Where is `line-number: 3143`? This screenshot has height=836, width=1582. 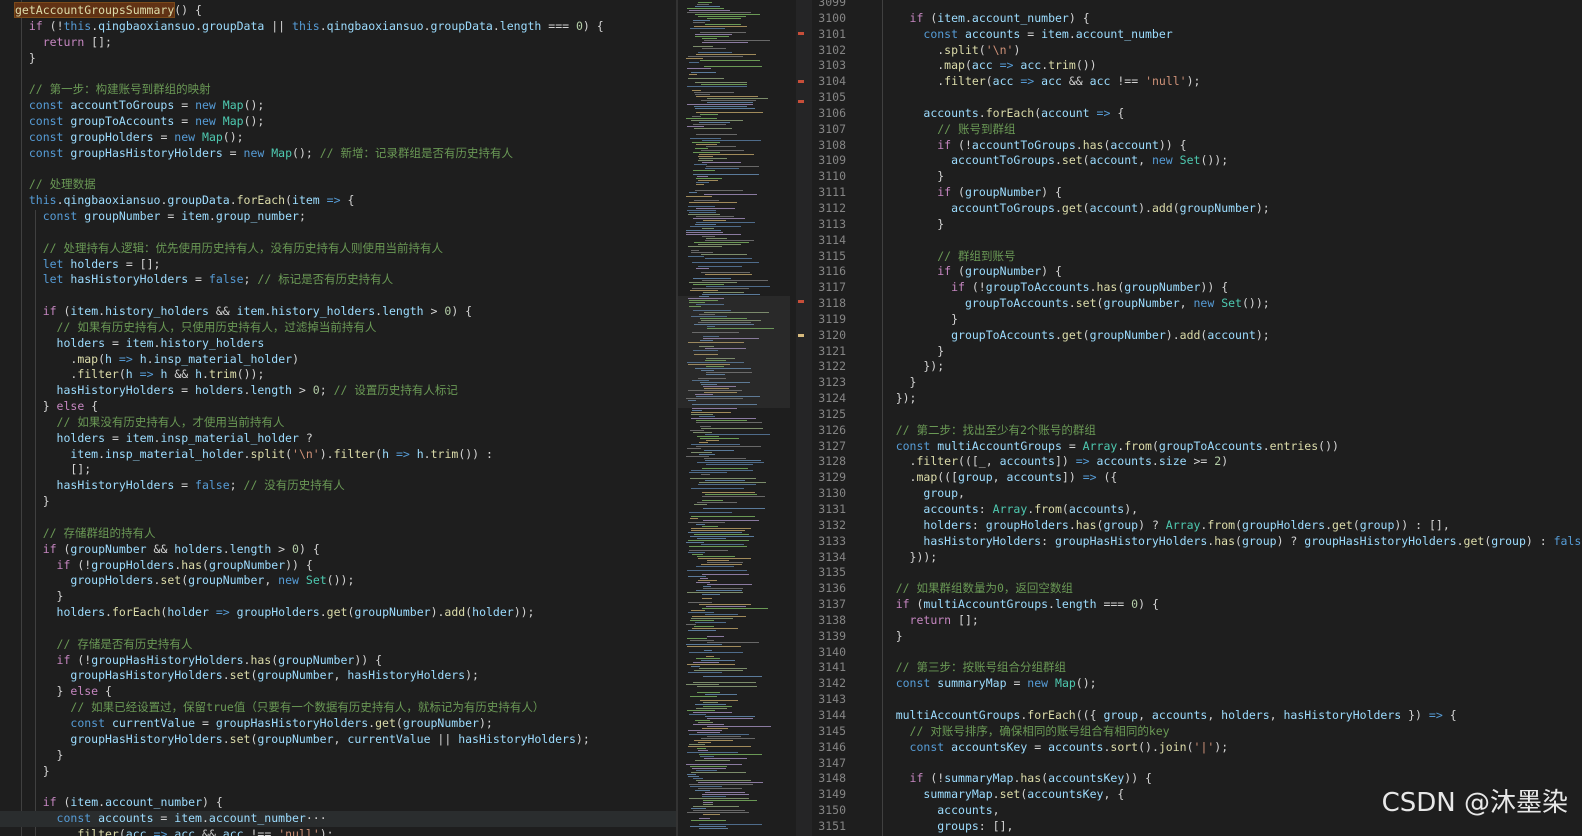
line-number: 3143 is located at coordinates (829, 700).